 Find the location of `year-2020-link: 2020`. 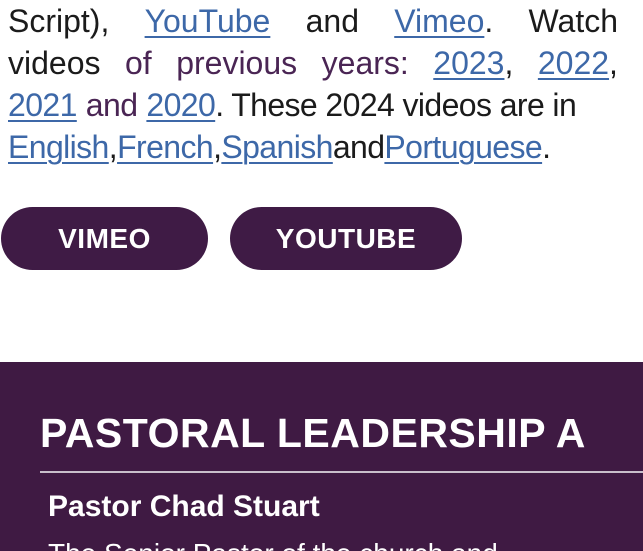

year-2020-link: 2020 is located at coordinates (180, 105).